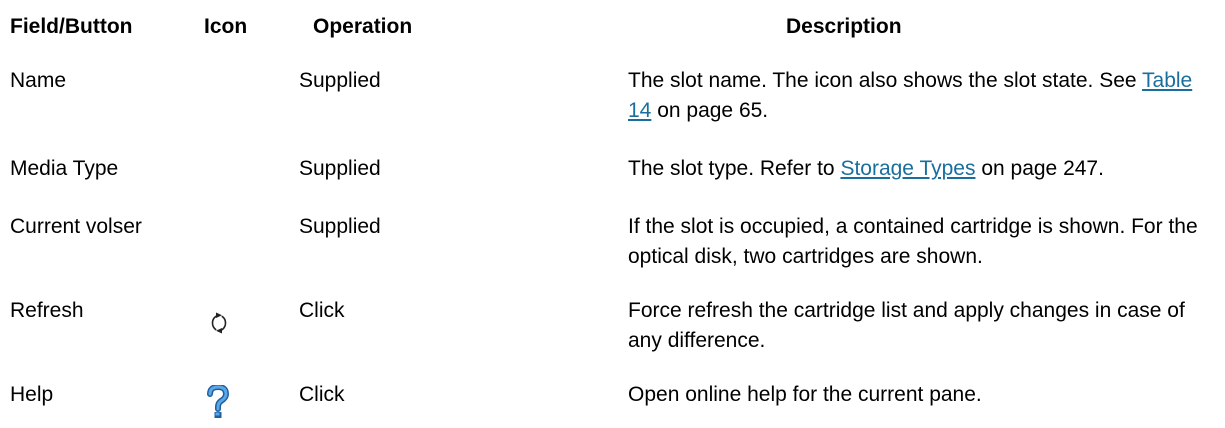 Image resolution: width=1225 pixels, height=428 pixels. Describe the element at coordinates (340, 80) in the screenshot. I see `operation-name: Supplied` at that location.